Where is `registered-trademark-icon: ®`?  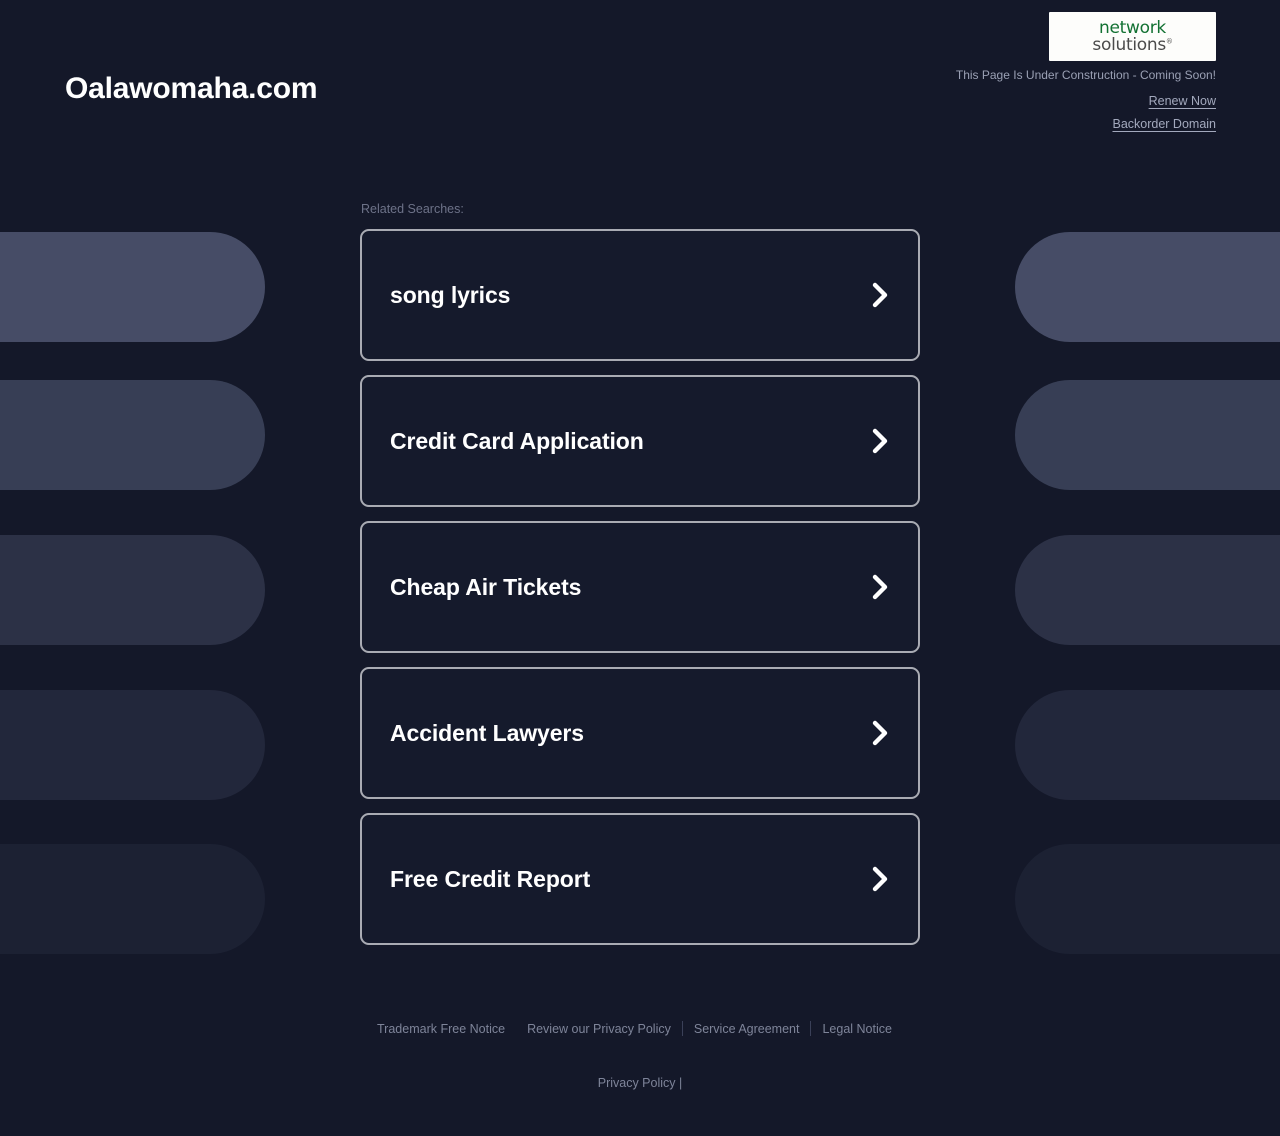 registered-trademark-icon: ® is located at coordinates (1169, 40).